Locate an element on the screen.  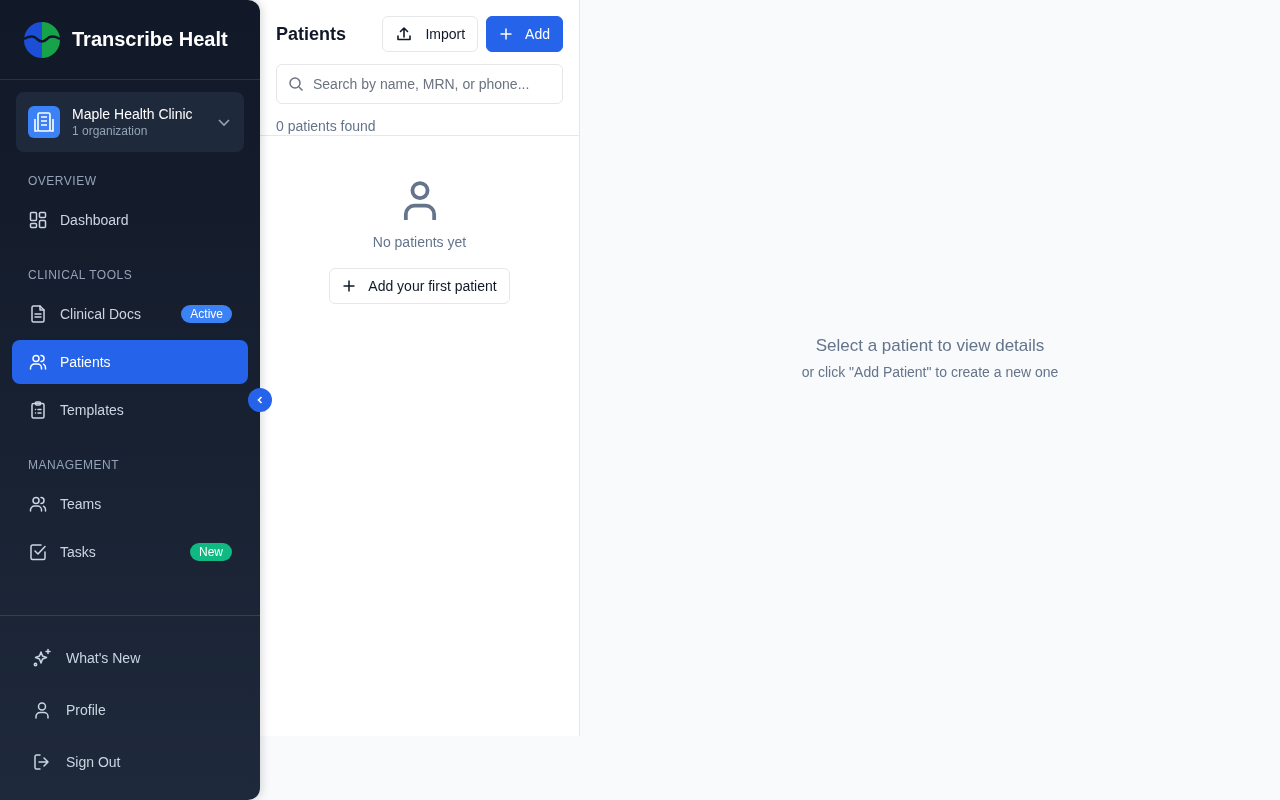
add-first-patient-button: Add your first patient is located at coordinates (419, 286).